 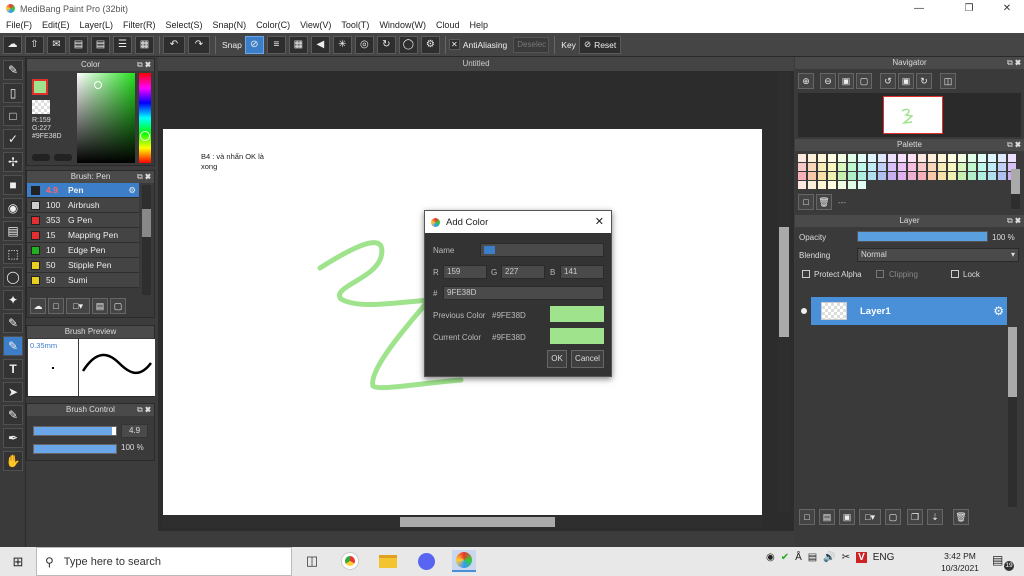 I want to click on snap-off-icon: ⊘, so click(x=254, y=44).